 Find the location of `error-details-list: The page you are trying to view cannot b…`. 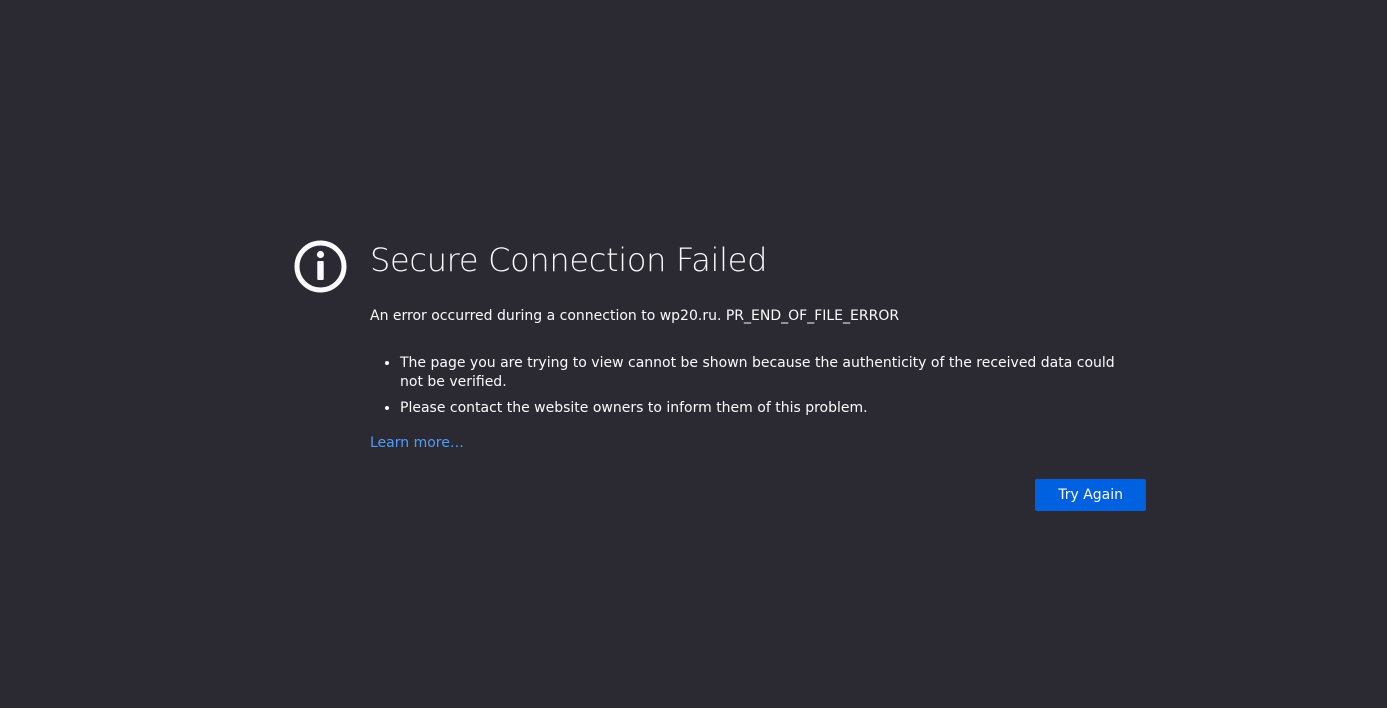

error-details-list: The page you are trying to view cannot b… is located at coordinates (758, 386).